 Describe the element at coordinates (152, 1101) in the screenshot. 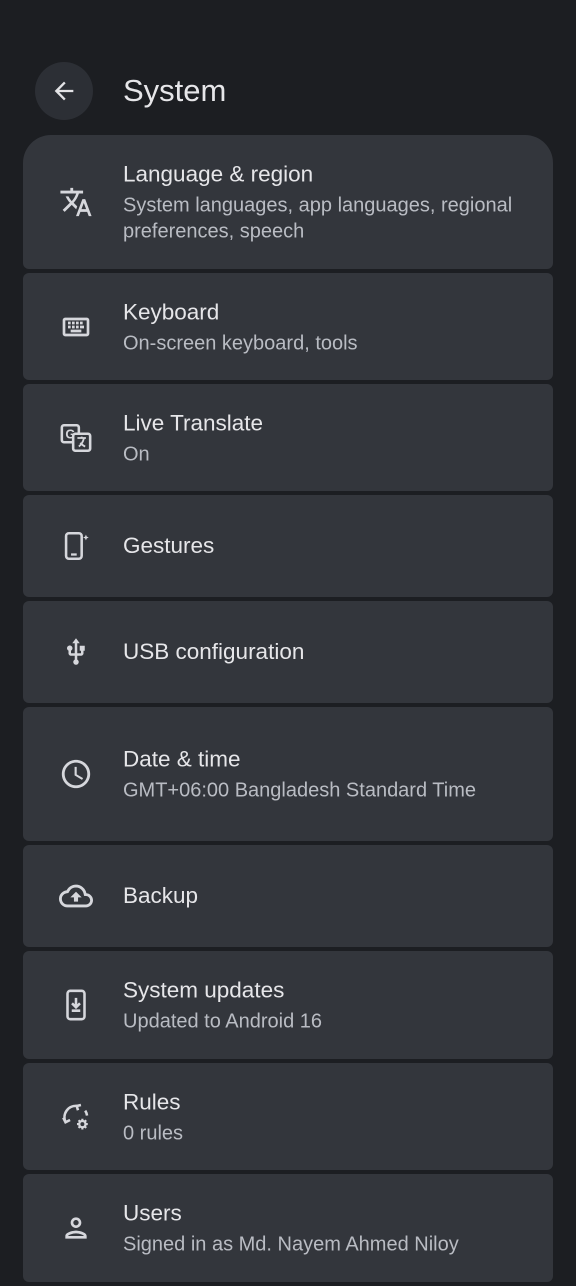

I see `item-title: Rules` at that location.